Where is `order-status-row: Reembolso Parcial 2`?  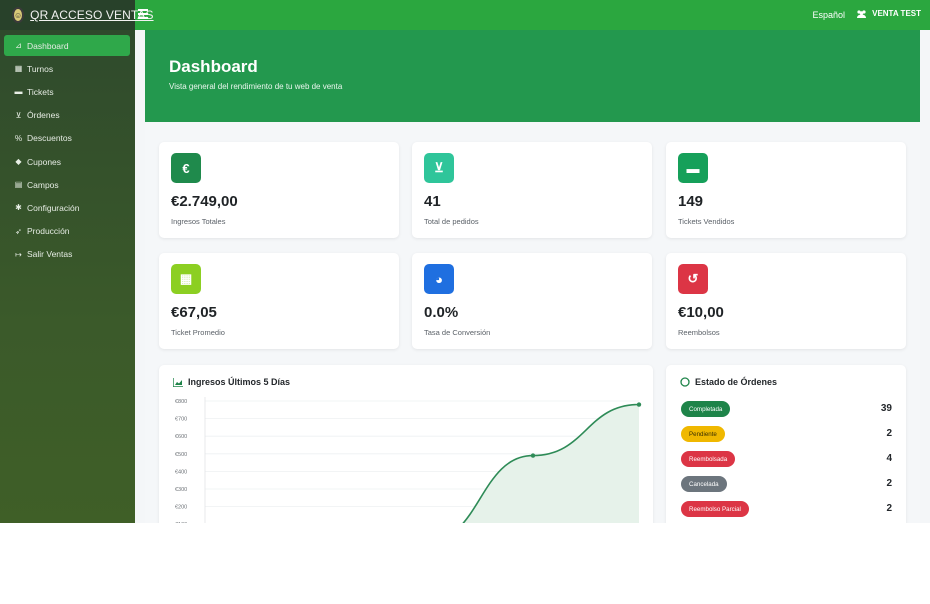
order-status-row: Reembolso Parcial 2 is located at coordinates (786, 509).